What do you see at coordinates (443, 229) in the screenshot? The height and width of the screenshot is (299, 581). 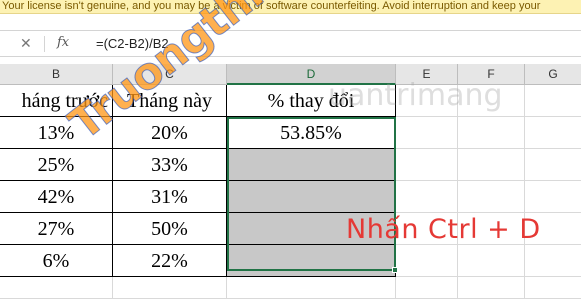 I see `instruction-annotation: Nhấn Ctrl + D` at bounding box center [443, 229].